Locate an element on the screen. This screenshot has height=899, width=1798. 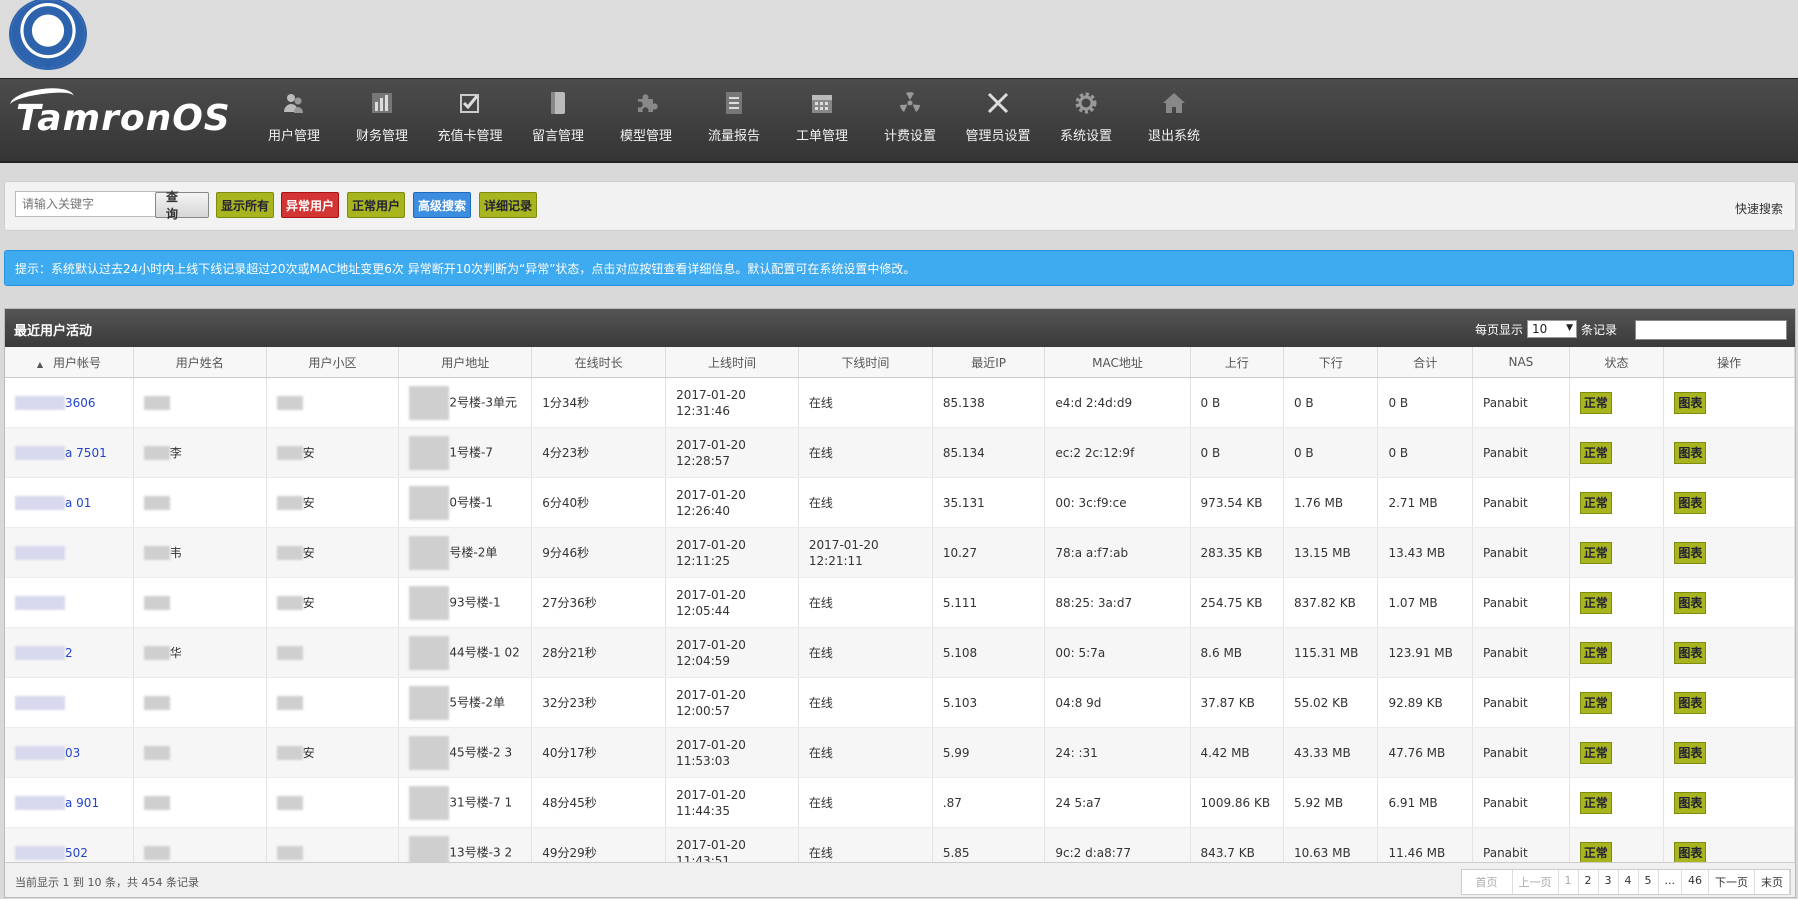
cell-account: a 01 is located at coordinates (69, 502).